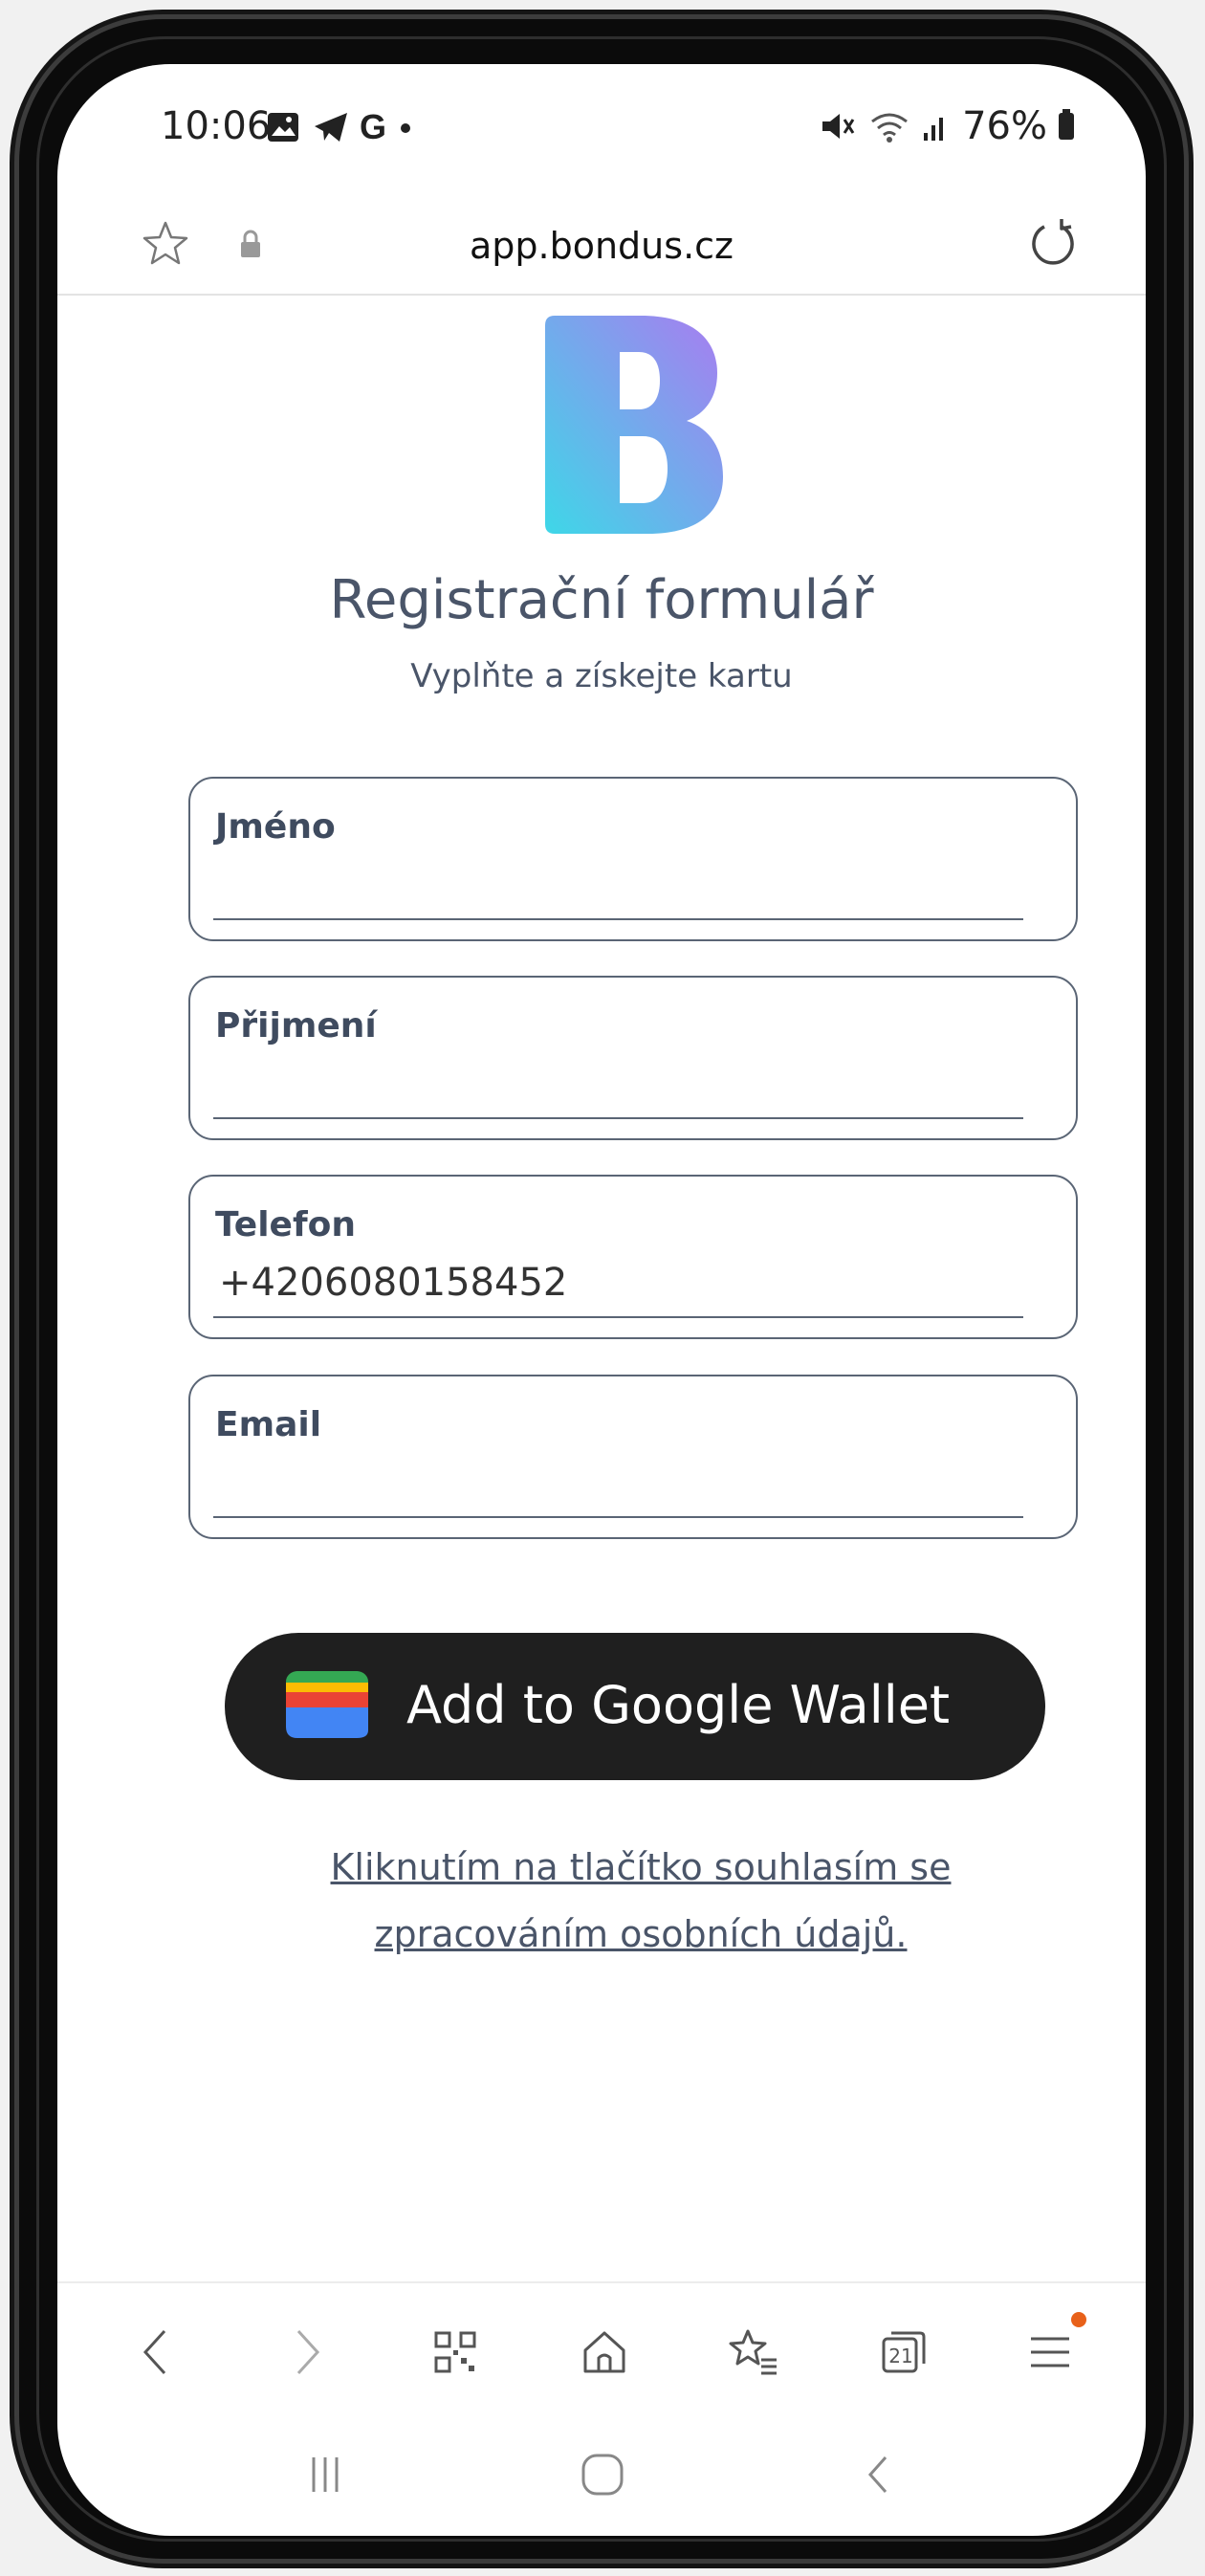 Image resolution: width=1205 pixels, height=2576 pixels. Describe the element at coordinates (601, 107) in the screenshot. I see `status-bar: 10:06 G 76%` at that location.